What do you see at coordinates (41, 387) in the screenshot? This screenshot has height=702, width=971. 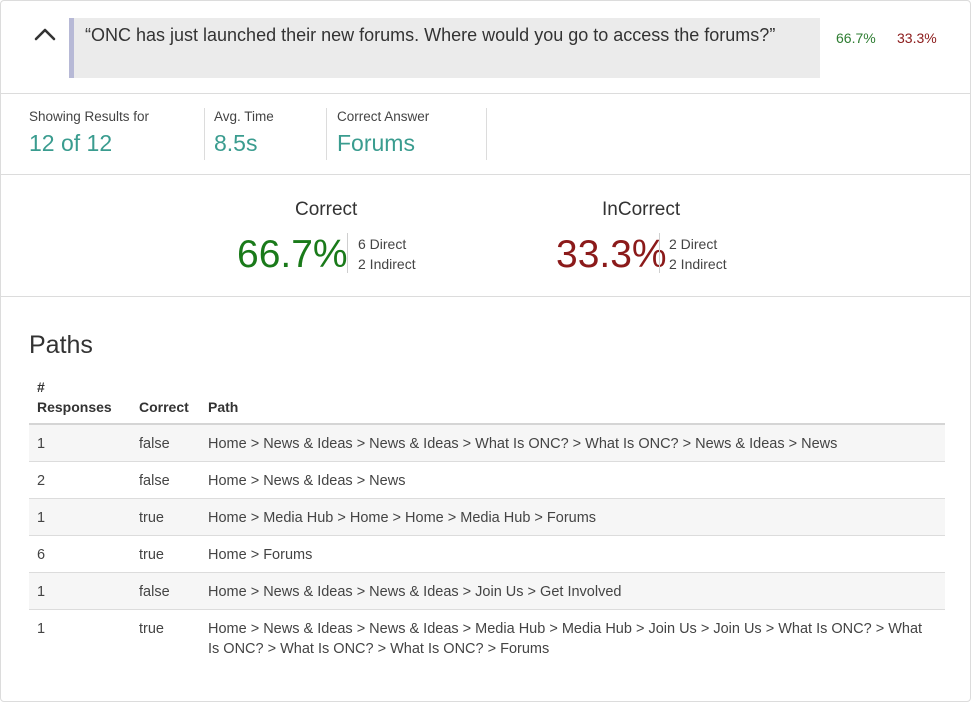 I see `column-header-text: #` at bounding box center [41, 387].